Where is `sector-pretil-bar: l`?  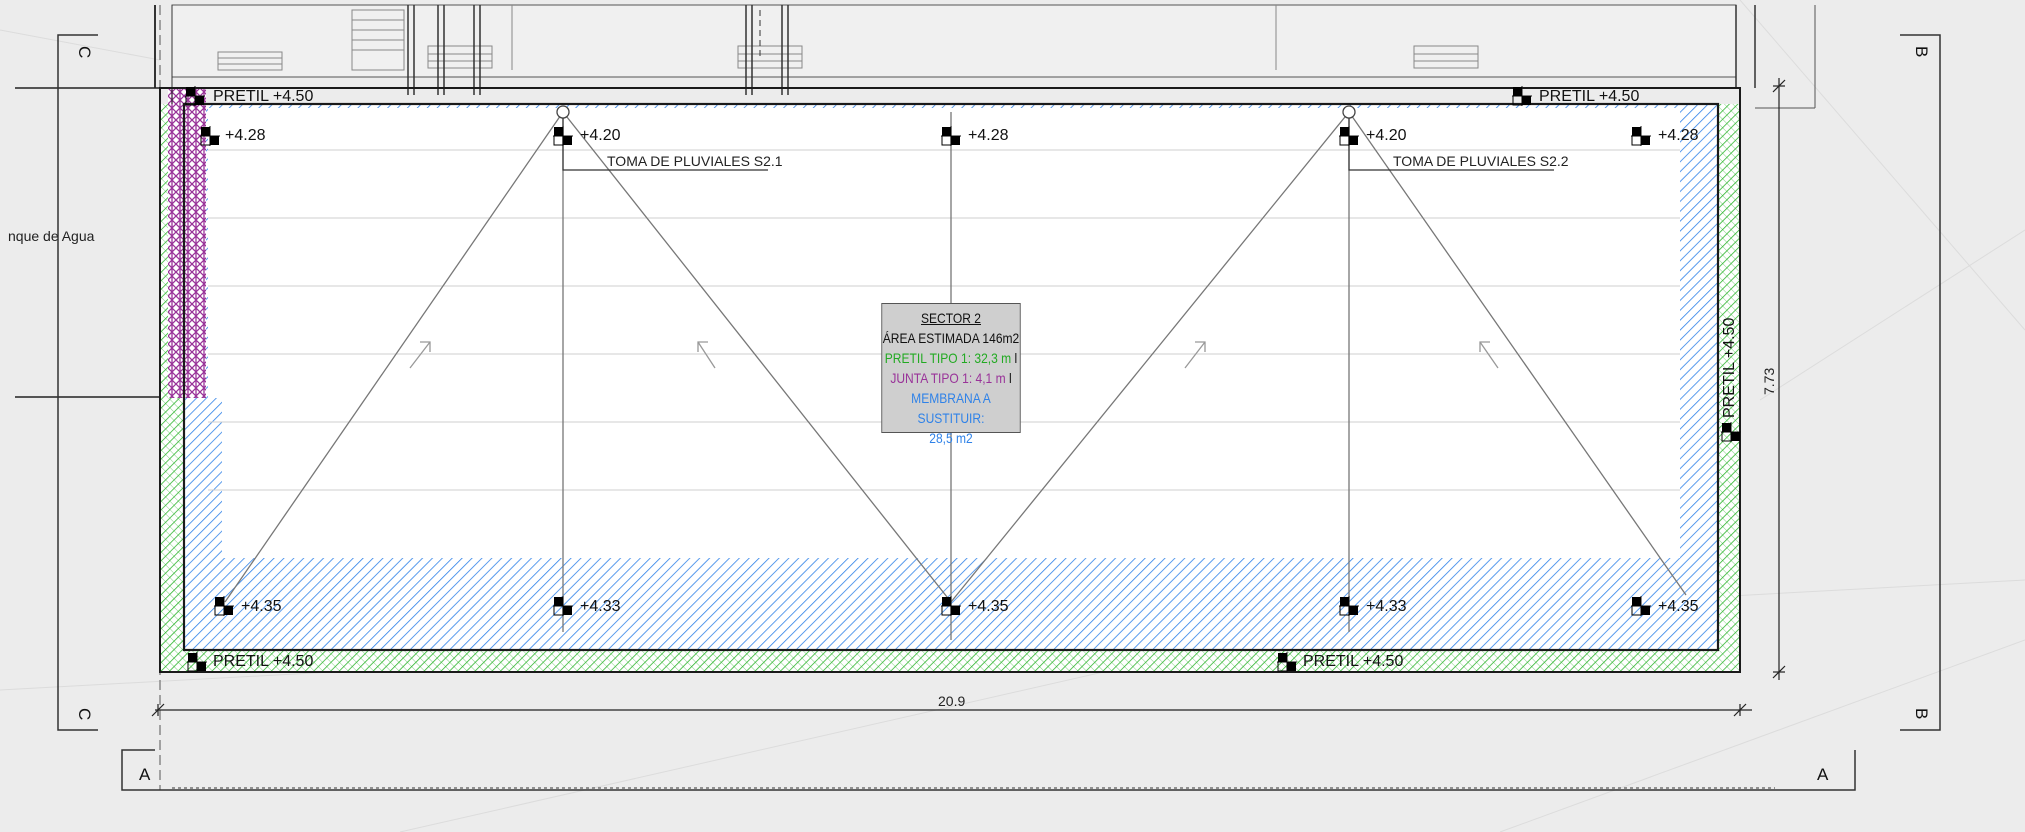
sector-pretil-bar: l is located at coordinates (1016, 358).